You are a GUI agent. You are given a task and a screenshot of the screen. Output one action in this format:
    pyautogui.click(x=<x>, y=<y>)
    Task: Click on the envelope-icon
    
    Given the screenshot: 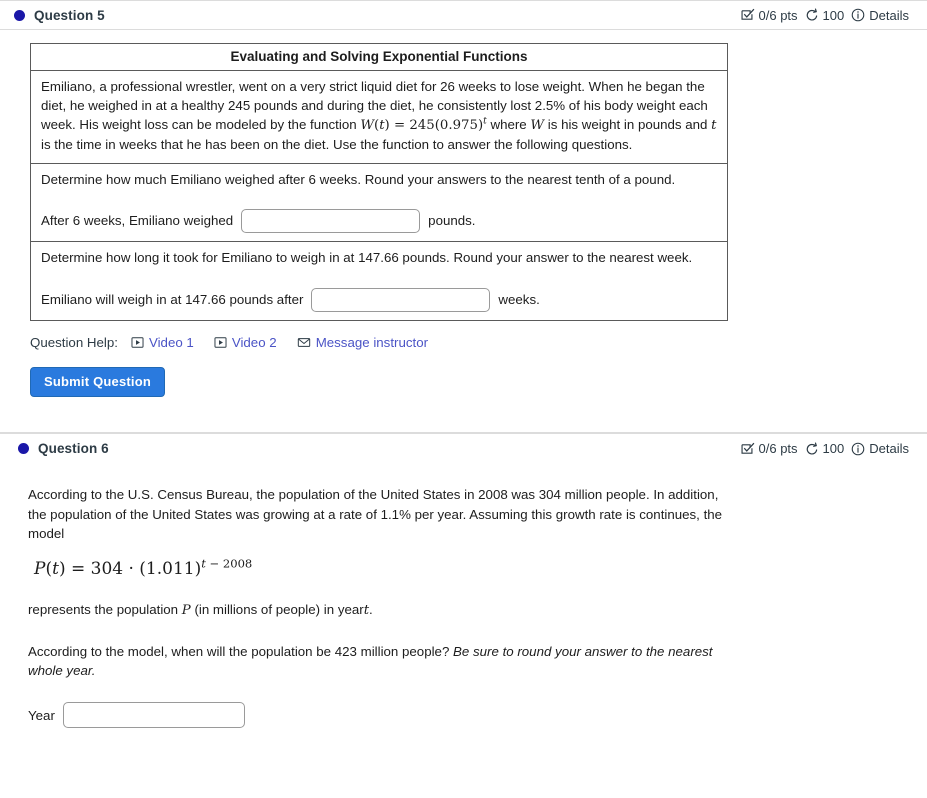 What is the action you would take?
    pyautogui.click(x=304, y=342)
    